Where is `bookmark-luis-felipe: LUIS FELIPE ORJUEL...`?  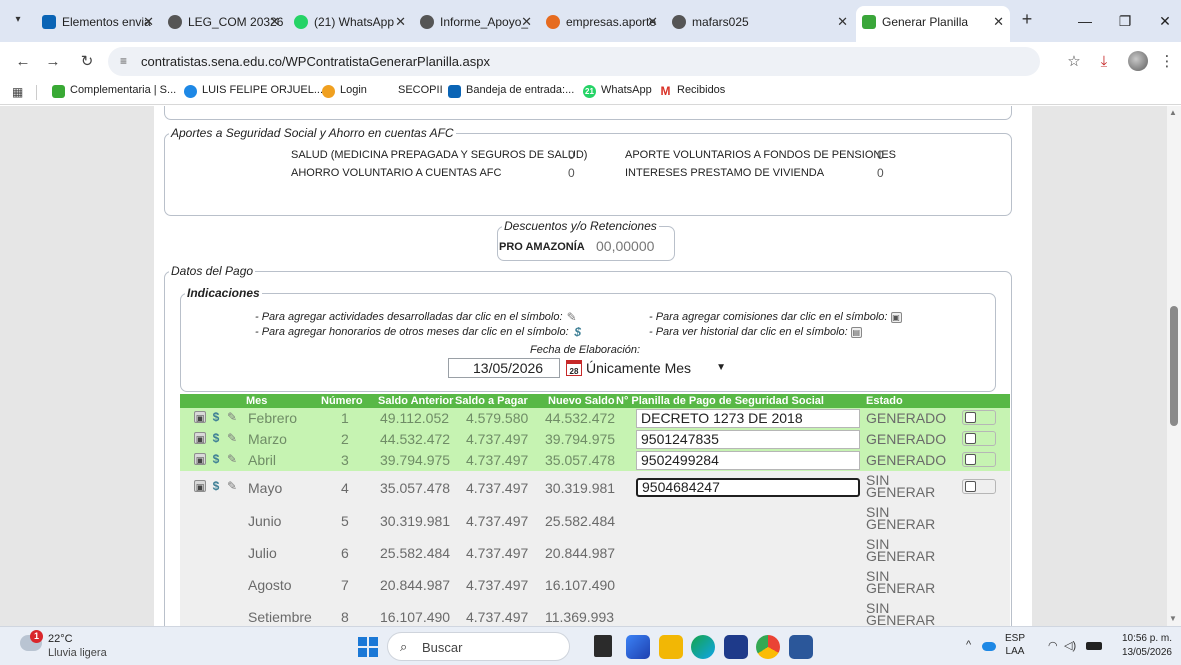
bookmark-luis-felipe: LUIS FELIPE ORJUEL... is located at coordinates (253, 91).